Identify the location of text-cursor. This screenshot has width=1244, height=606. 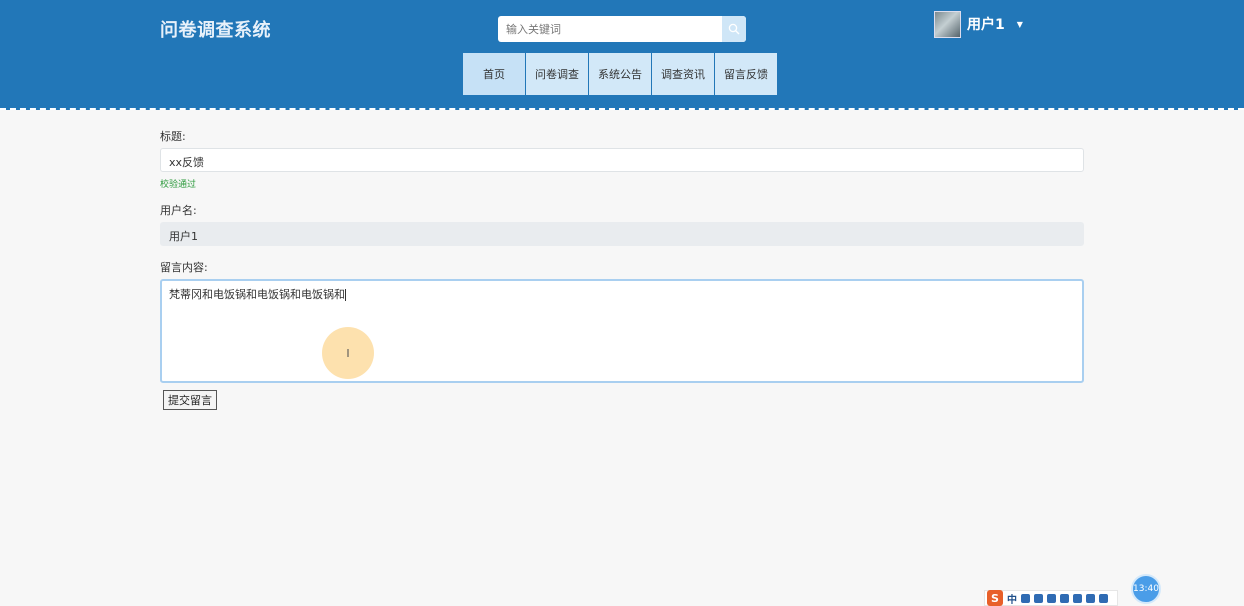
(345, 295).